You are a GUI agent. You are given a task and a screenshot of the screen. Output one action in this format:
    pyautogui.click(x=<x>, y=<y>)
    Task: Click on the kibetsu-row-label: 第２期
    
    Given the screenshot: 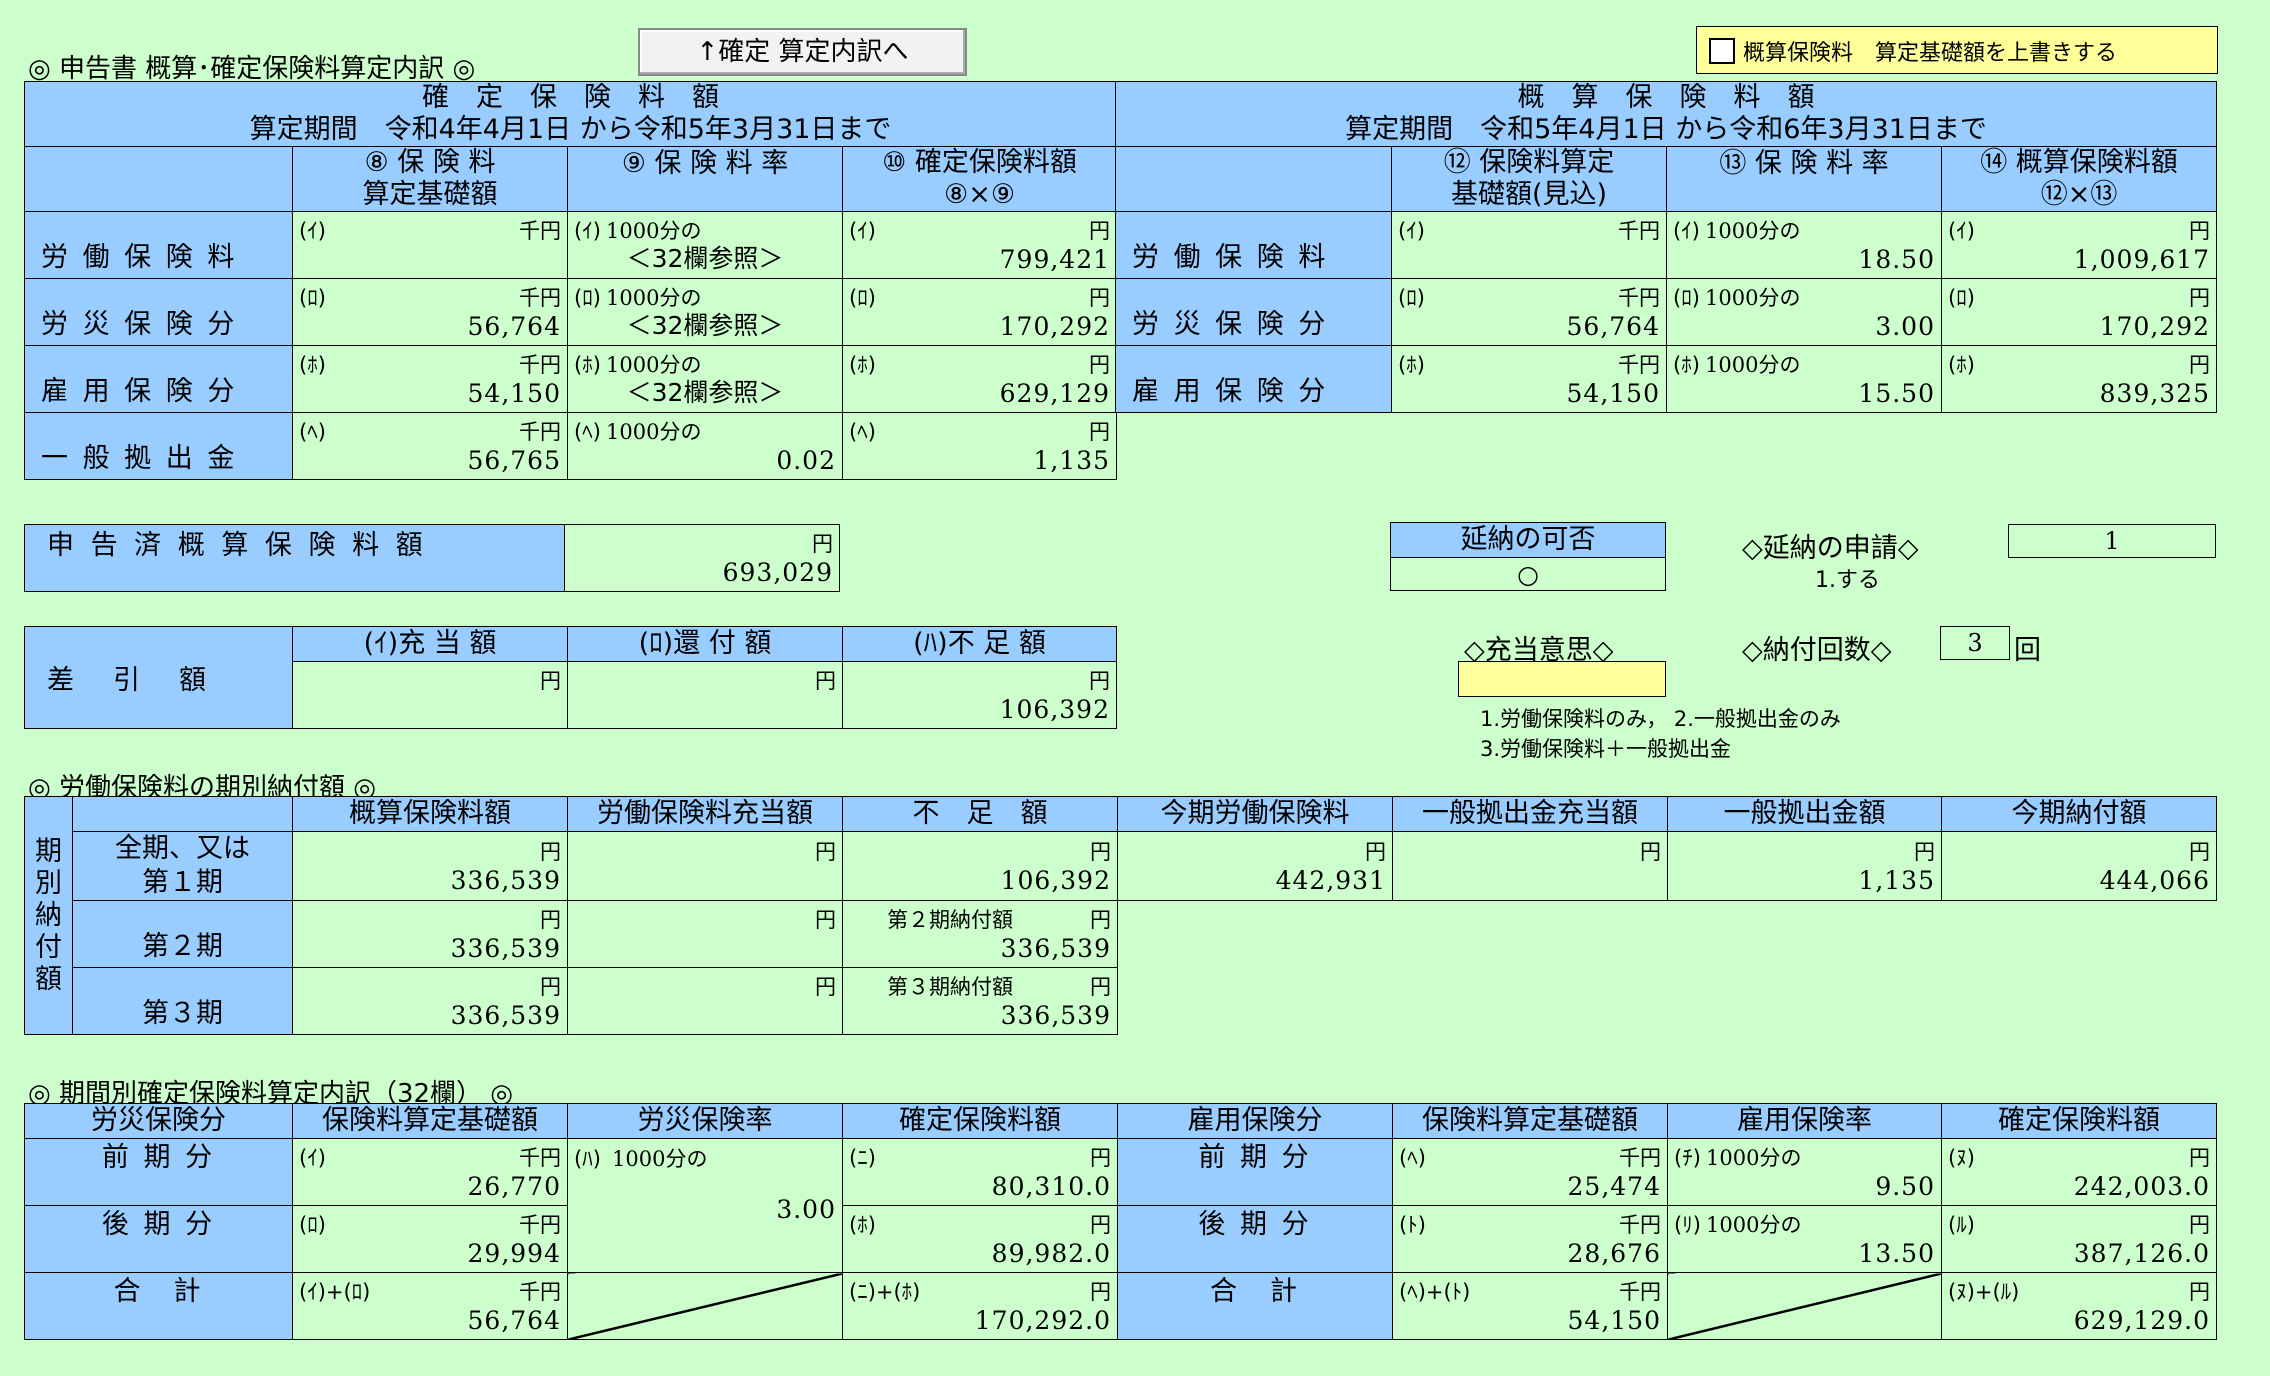 What is the action you would take?
    pyautogui.click(x=182, y=934)
    